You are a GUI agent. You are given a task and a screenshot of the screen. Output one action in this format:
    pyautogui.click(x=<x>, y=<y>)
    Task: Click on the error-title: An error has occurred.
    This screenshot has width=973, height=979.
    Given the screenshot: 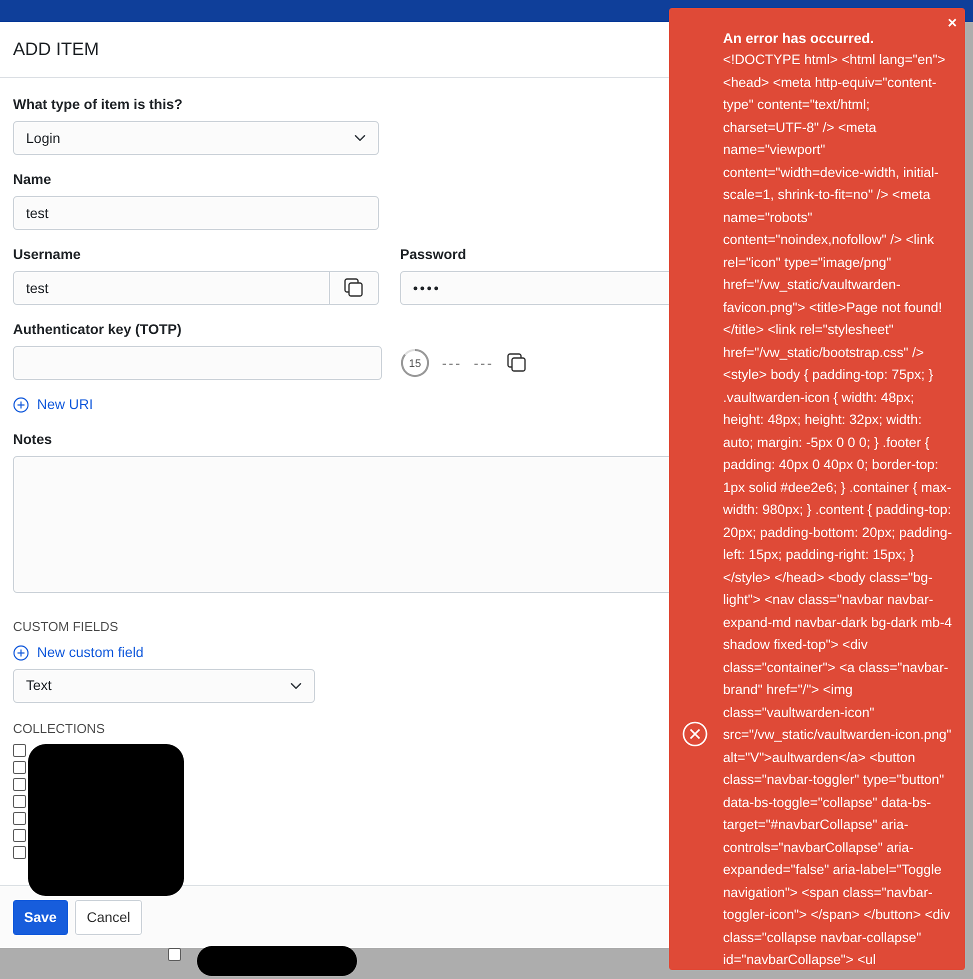 What is the action you would take?
    pyautogui.click(x=799, y=38)
    